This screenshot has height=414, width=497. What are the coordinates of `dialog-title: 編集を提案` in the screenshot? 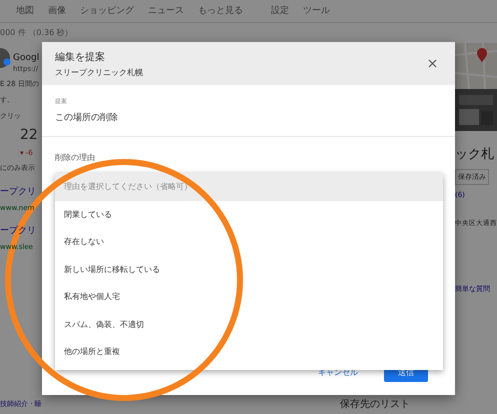 It's located at (80, 57).